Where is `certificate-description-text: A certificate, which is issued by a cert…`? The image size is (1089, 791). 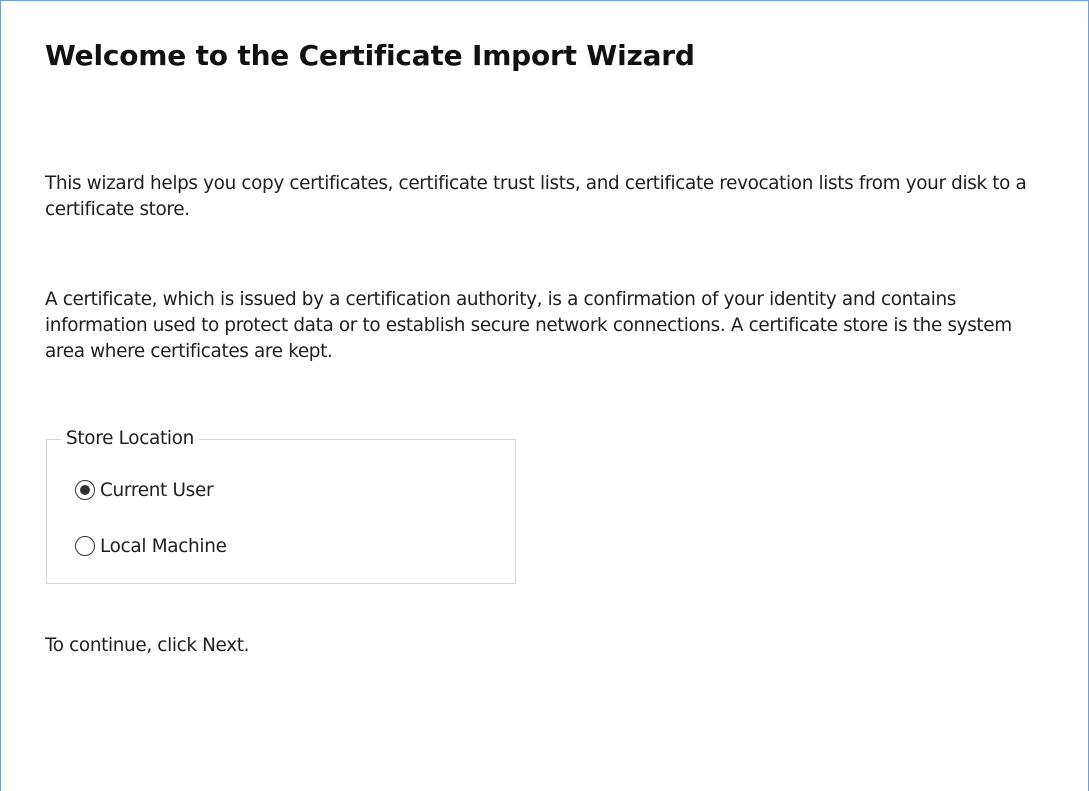 certificate-description-text: A certificate, which is issued by a cert… is located at coordinates (528, 325).